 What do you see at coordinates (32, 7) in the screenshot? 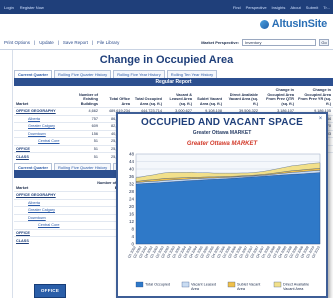
I see `register-link: Register Now` at bounding box center [32, 7].